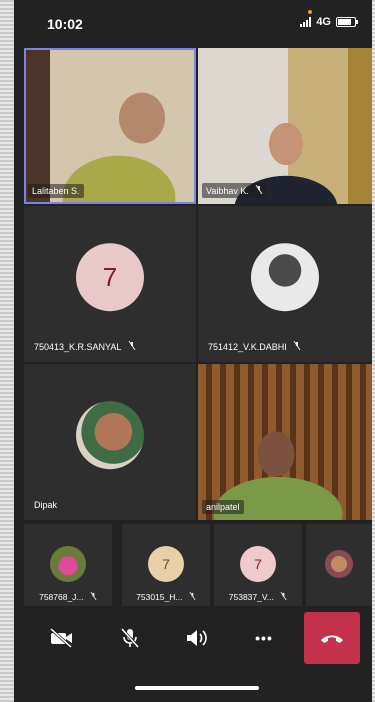  Describe the element at coordinates (285, 126) in the screenshot. I see `video-tile-vaibhav: Vaibhav K.` at that location.